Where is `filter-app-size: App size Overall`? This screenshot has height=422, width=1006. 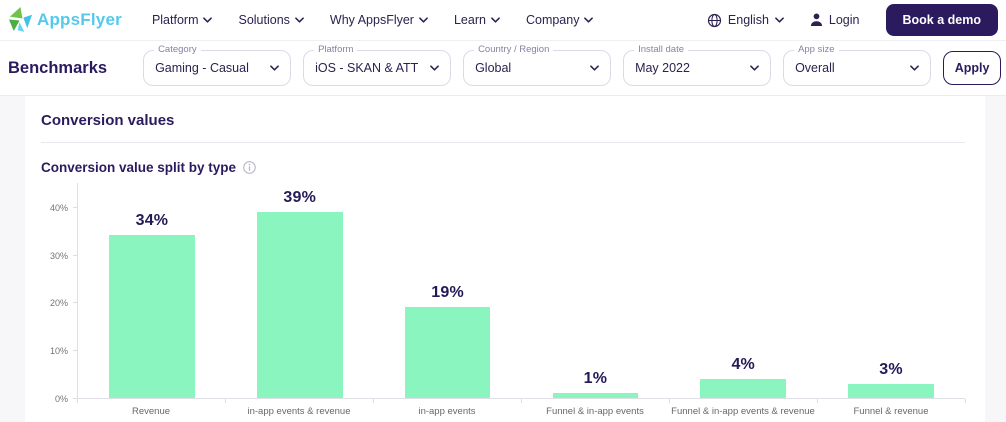
filter-app-size: App size Overall is located at coordinates (857, 65).